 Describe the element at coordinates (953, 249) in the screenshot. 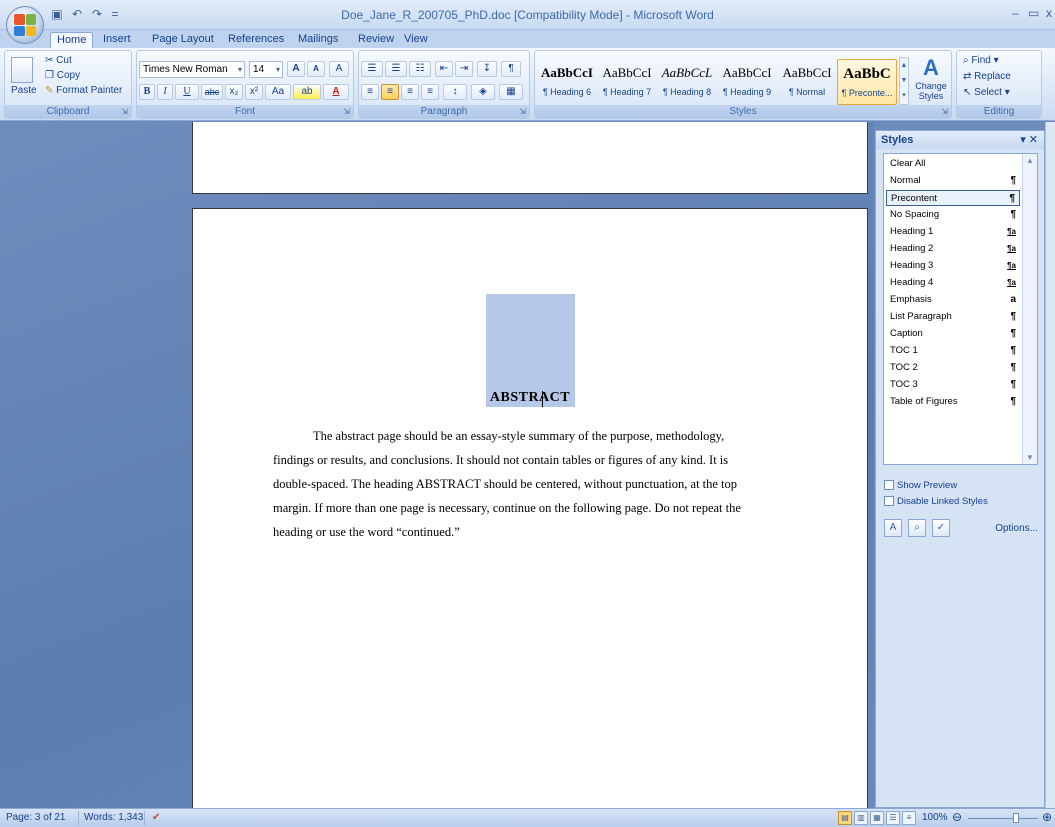

I see `style-item-heading-2: Heading 2 ¶a` at that location.